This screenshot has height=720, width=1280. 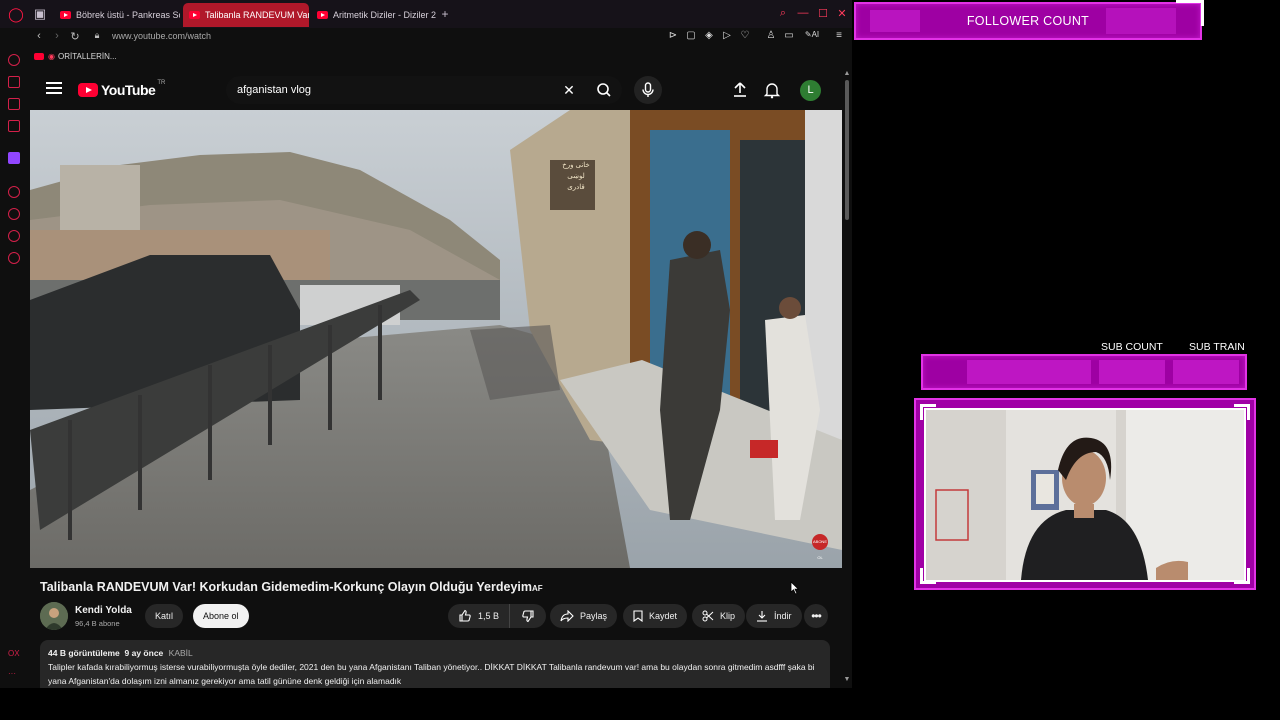 What do you see at coordinates (445, 14) in the screenshot?
I see `new-tab-icon: +` at bounding box center [445, 14].